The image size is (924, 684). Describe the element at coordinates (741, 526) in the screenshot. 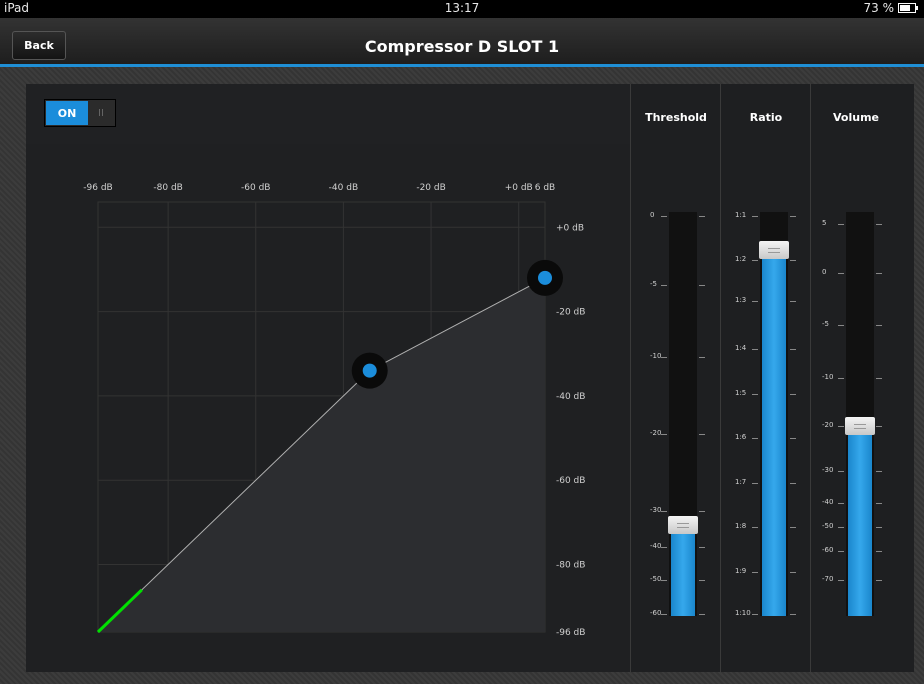

I see `fader-scale-label: 1:8` at that location.